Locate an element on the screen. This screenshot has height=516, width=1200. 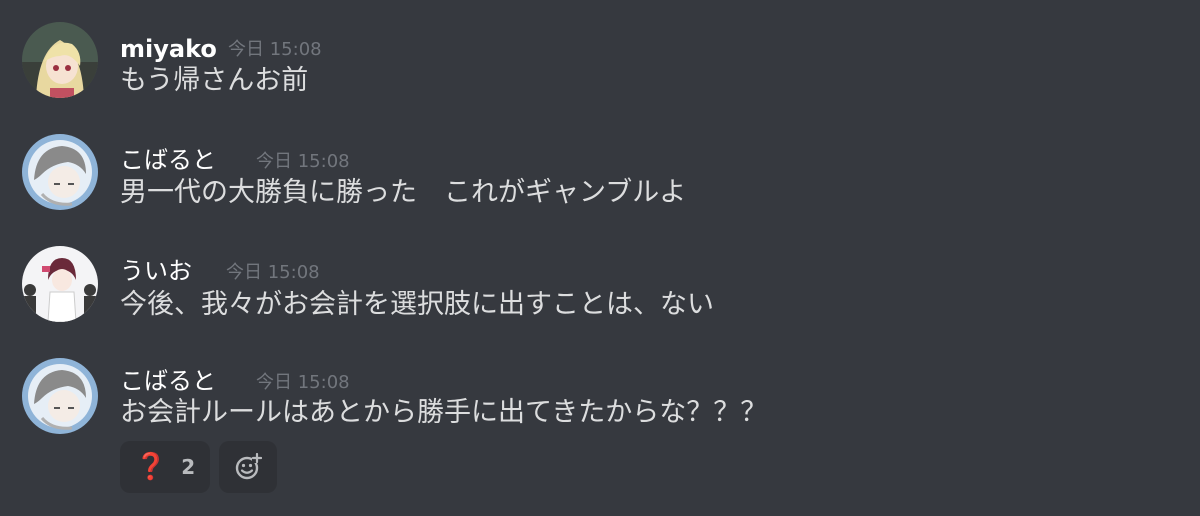
reaction-button: ❓ 2 is located at coordinates (165, 467).